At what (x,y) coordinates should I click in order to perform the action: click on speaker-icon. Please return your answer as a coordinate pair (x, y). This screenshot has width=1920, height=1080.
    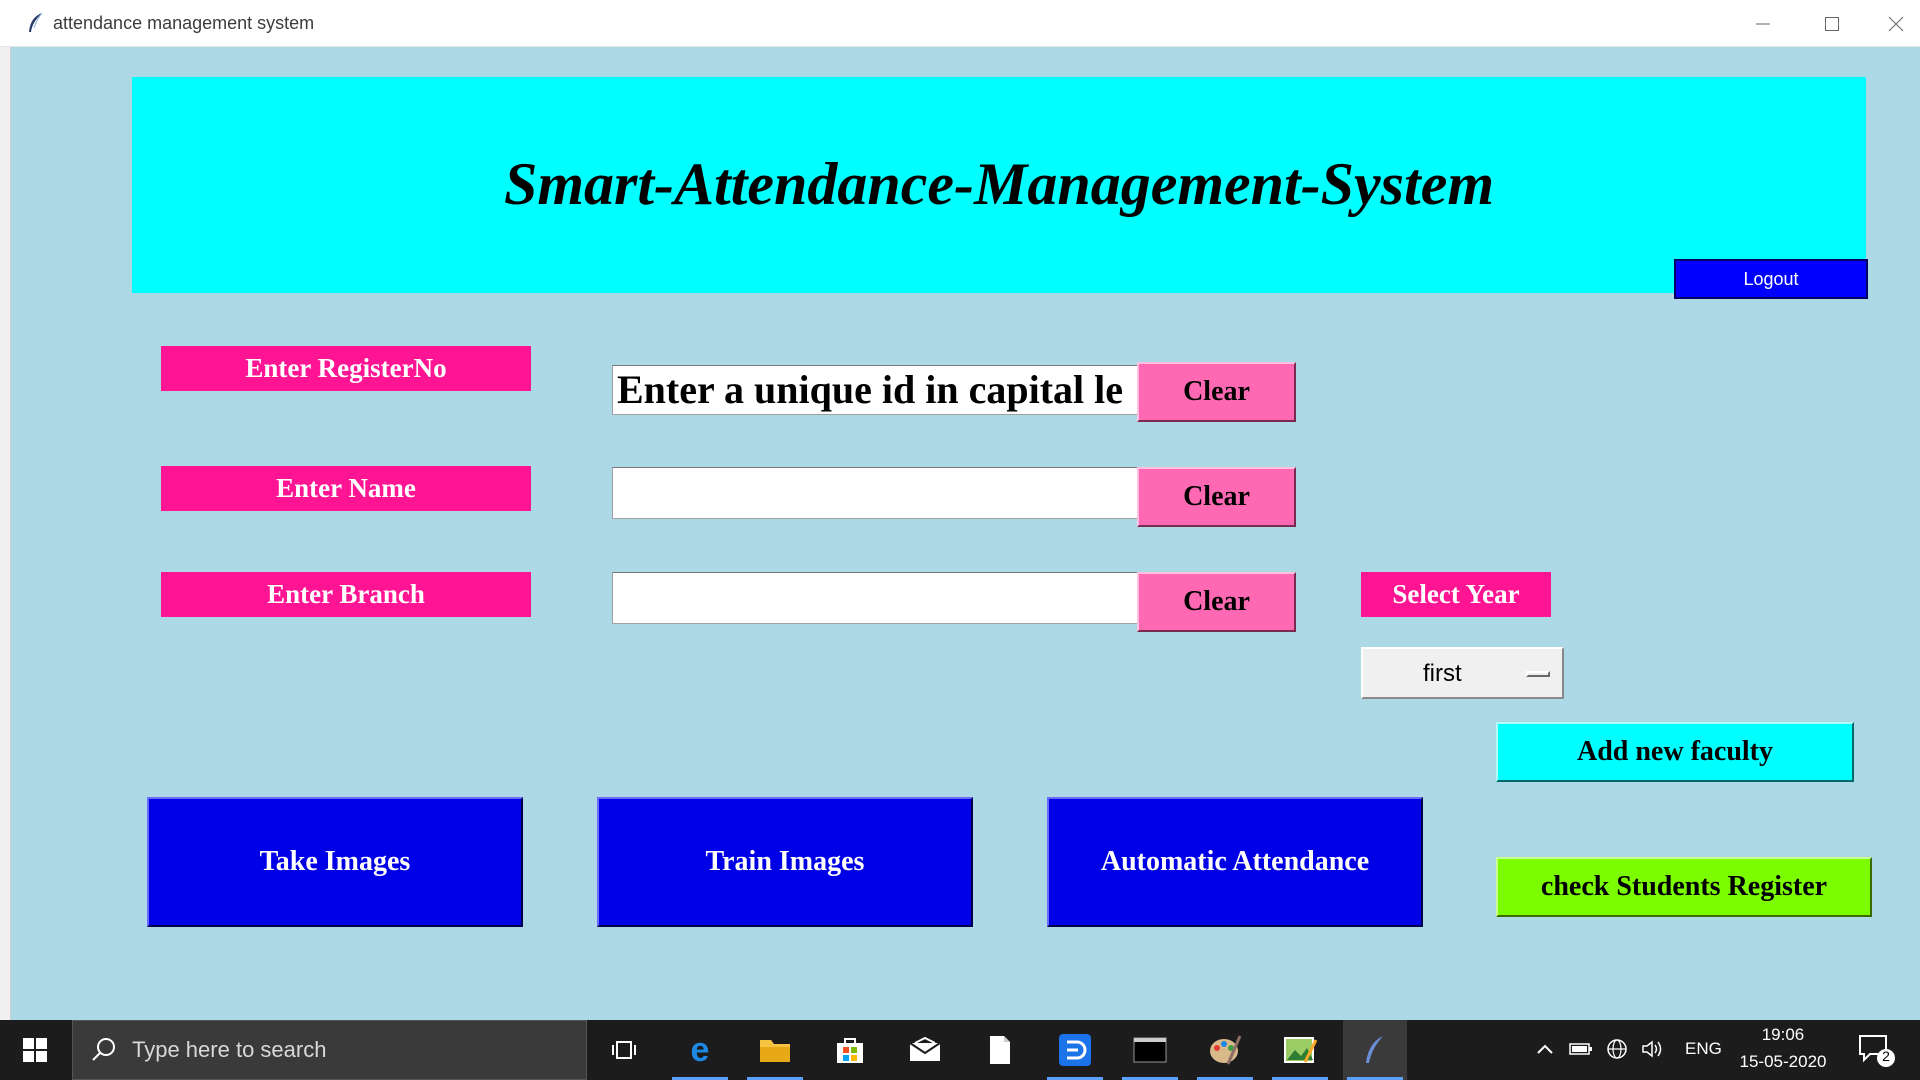
    Looking at the image, I should click on (1652, 1049).